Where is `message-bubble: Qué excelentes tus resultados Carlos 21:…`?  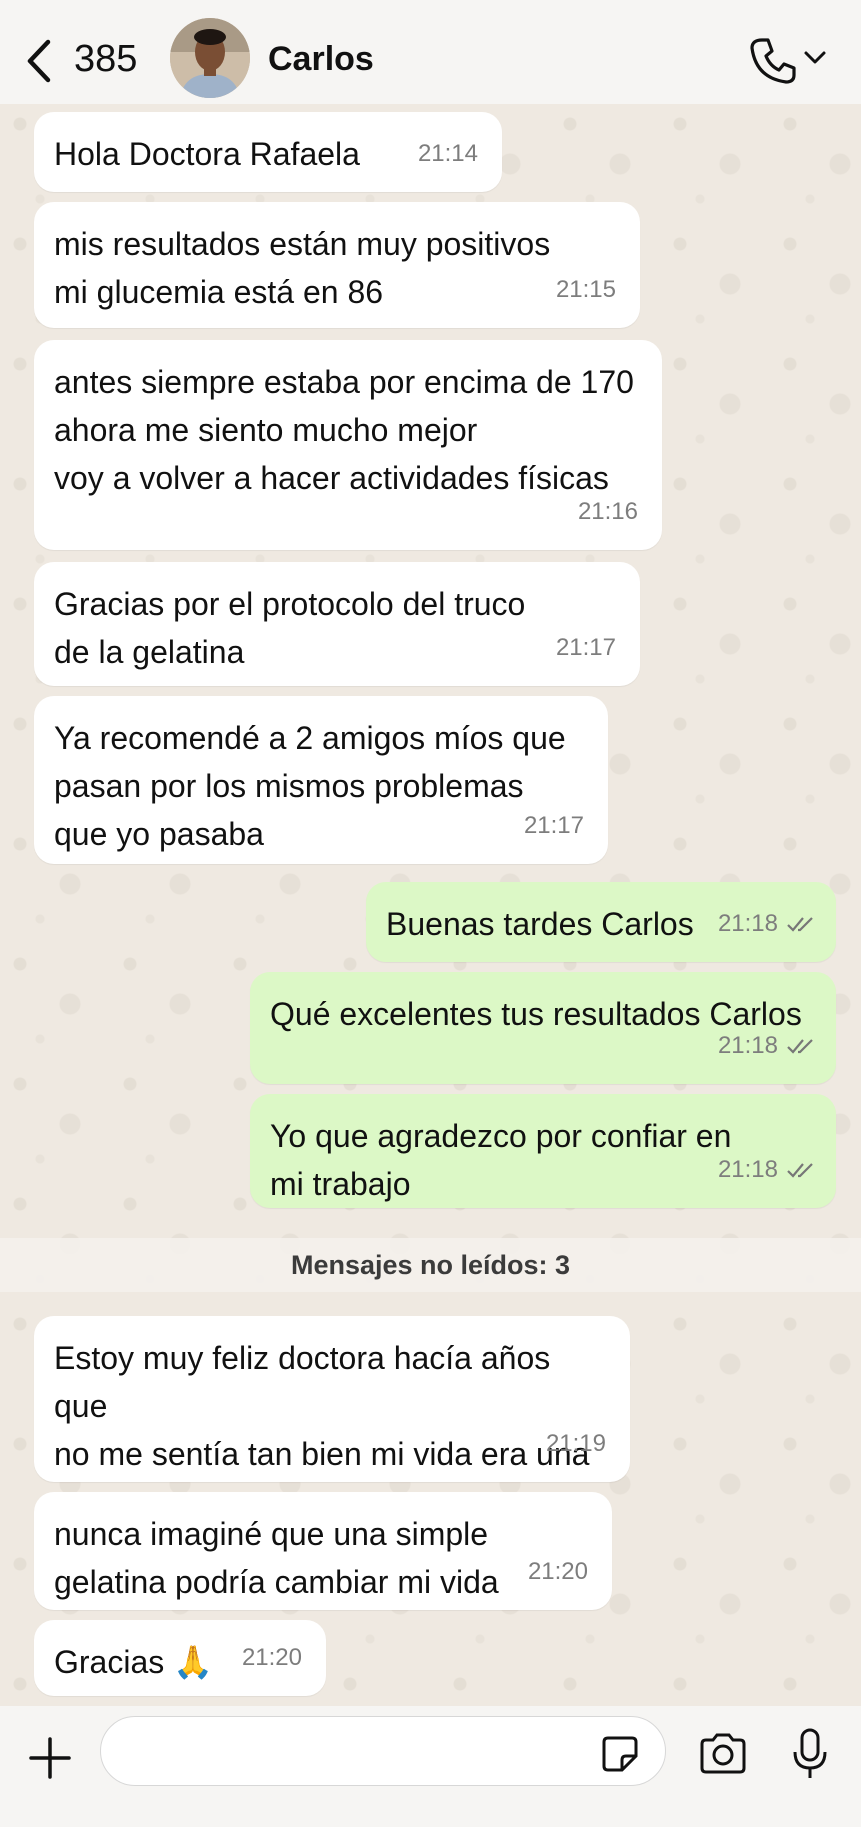 message-bubble: Qué excelentes tus resultados Carlos 21:… is located at coordinates (543, 1028).